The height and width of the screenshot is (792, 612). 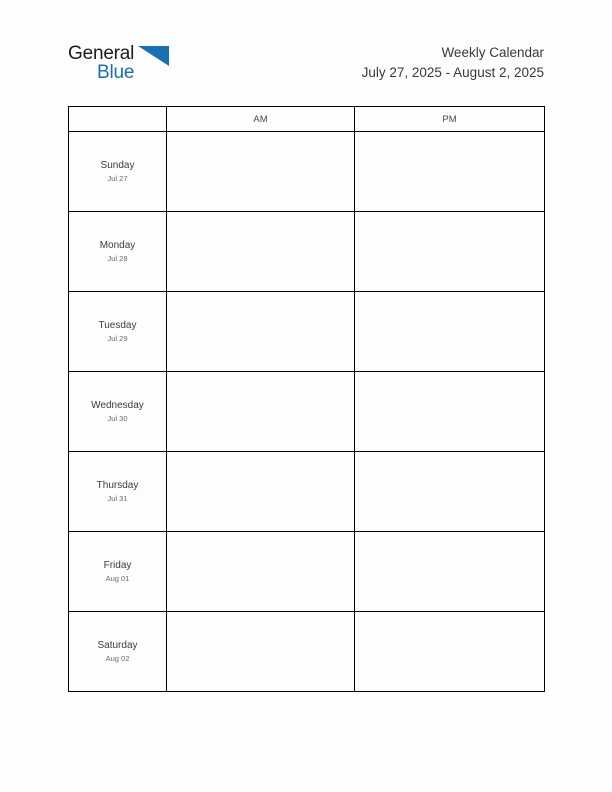 I want to click on table-row: Friday Aug 01, so click(x=306, y=571).